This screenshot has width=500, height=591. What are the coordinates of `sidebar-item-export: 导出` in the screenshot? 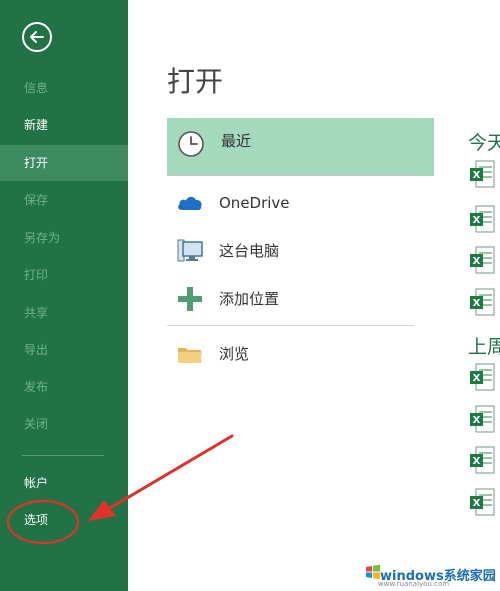 It's located at (64, 350).